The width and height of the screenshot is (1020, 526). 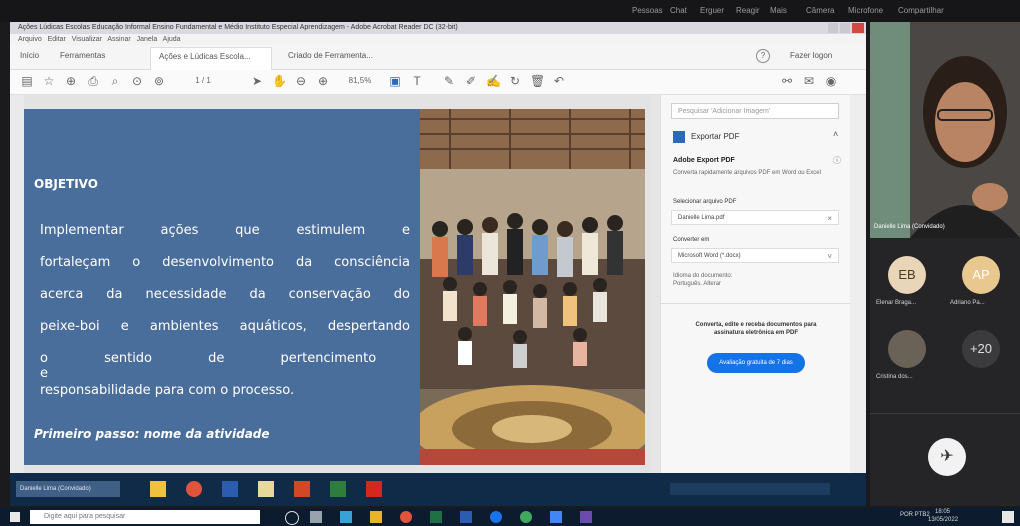 What do you see at coordinates (279, 81) in the screenshot?
I see `hand-tool-icon: ✋` at bounding box center [279, 81].